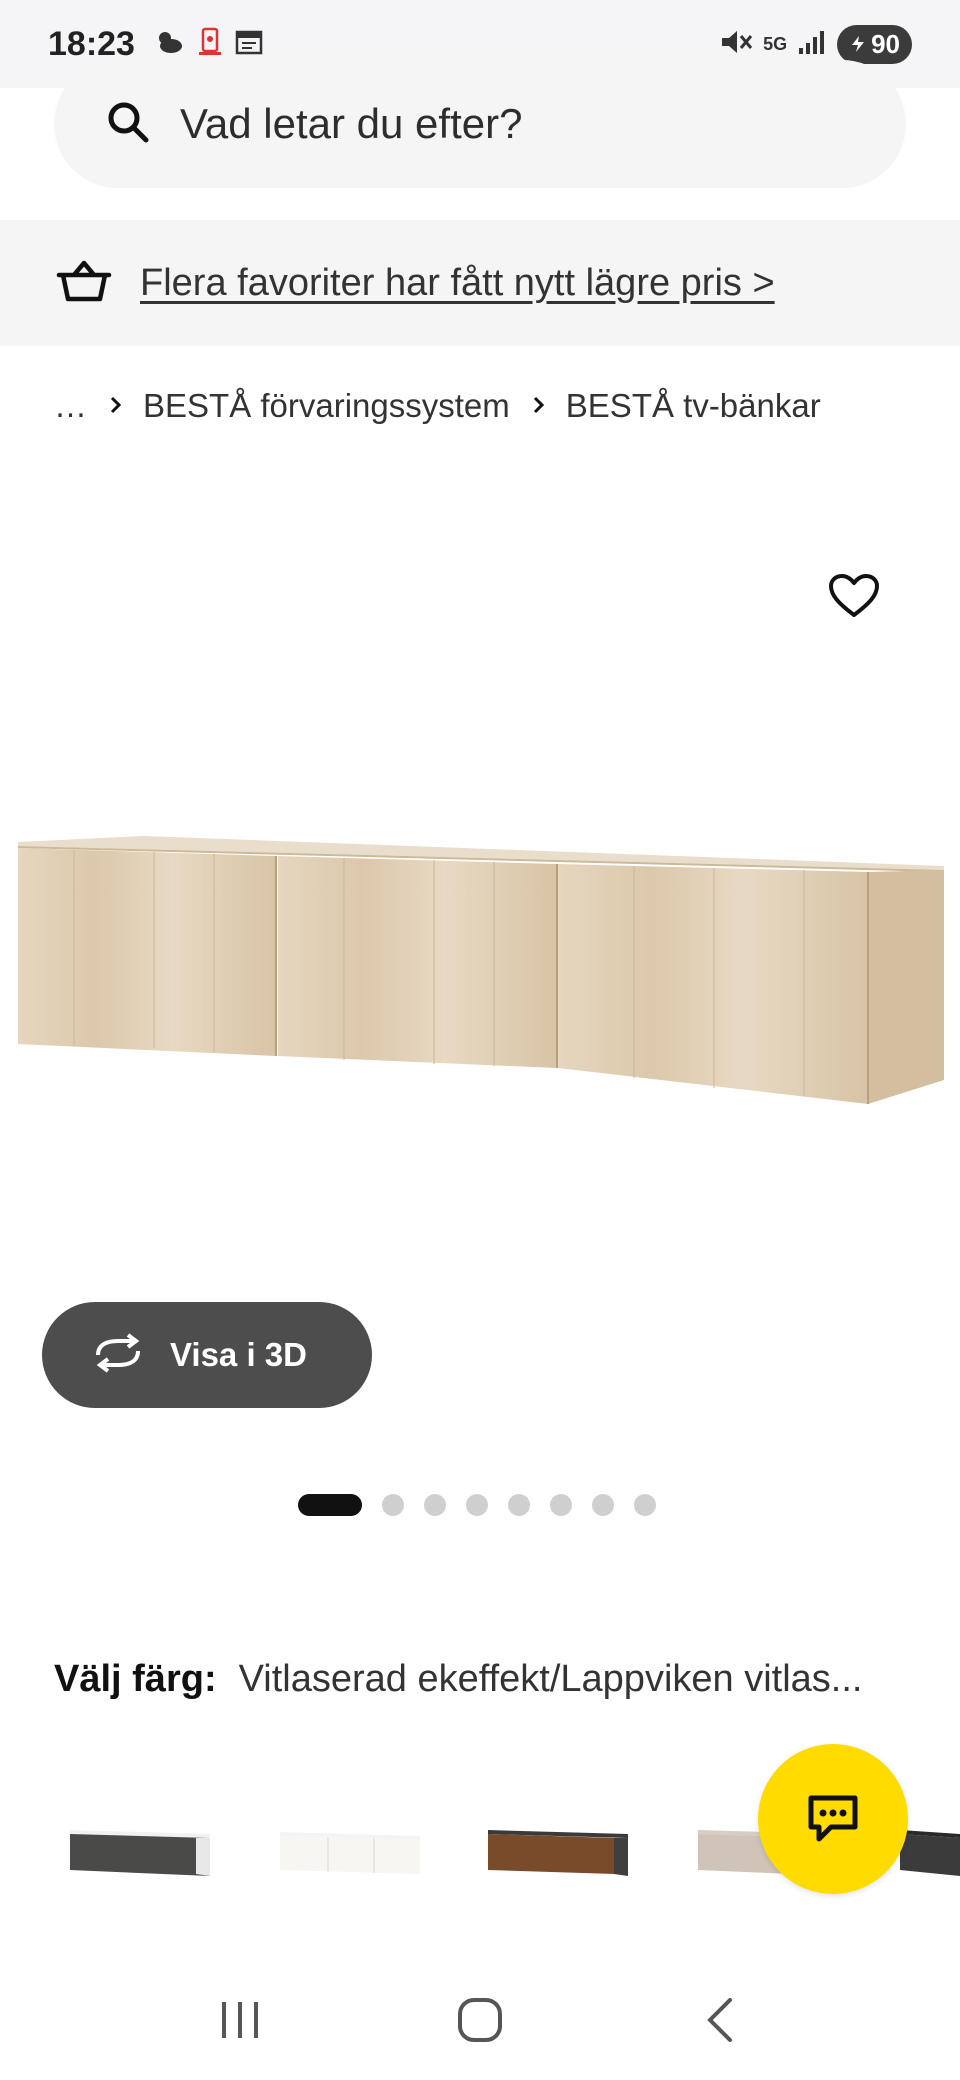  I want to click on search-input: Vad letar du efter?, so click(351, 124).